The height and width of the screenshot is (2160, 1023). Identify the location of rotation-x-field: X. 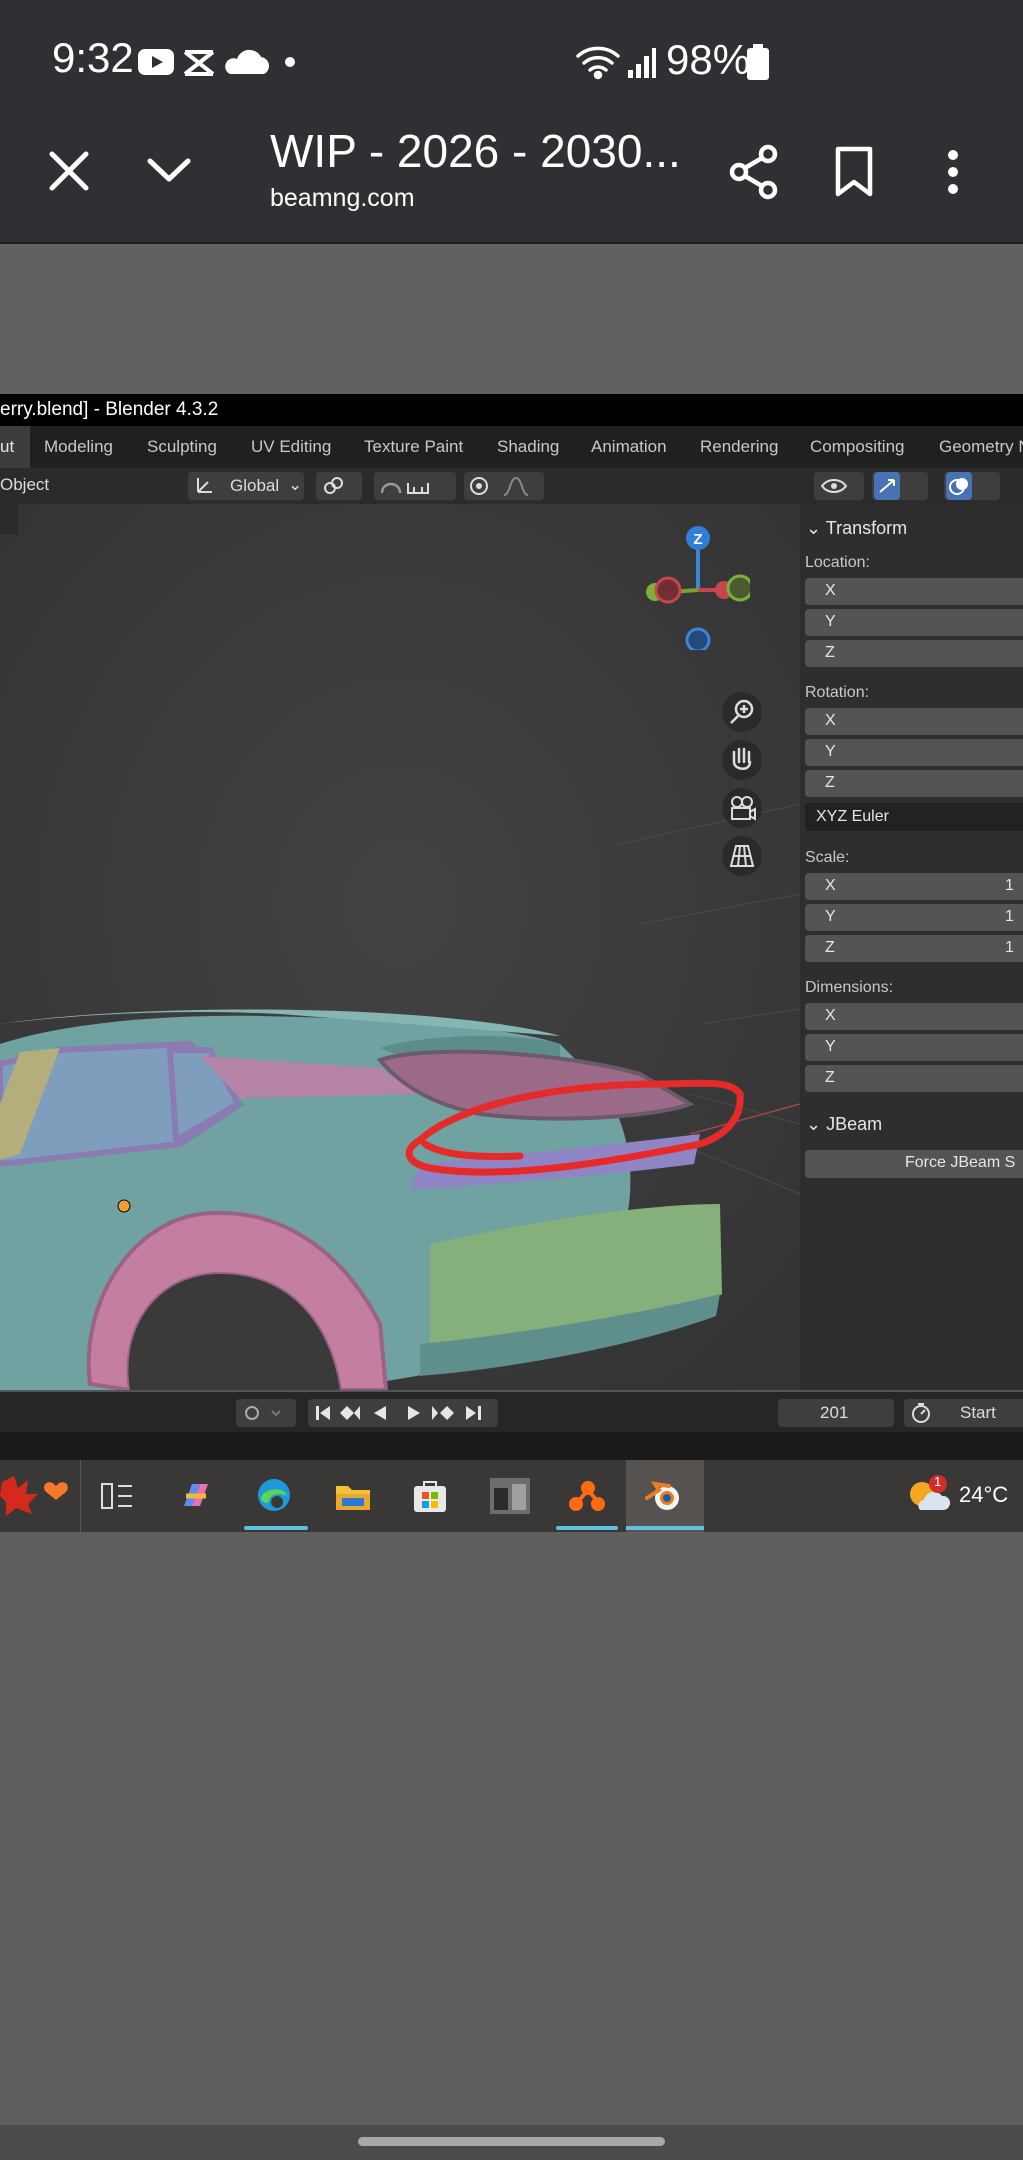
(914, 721).